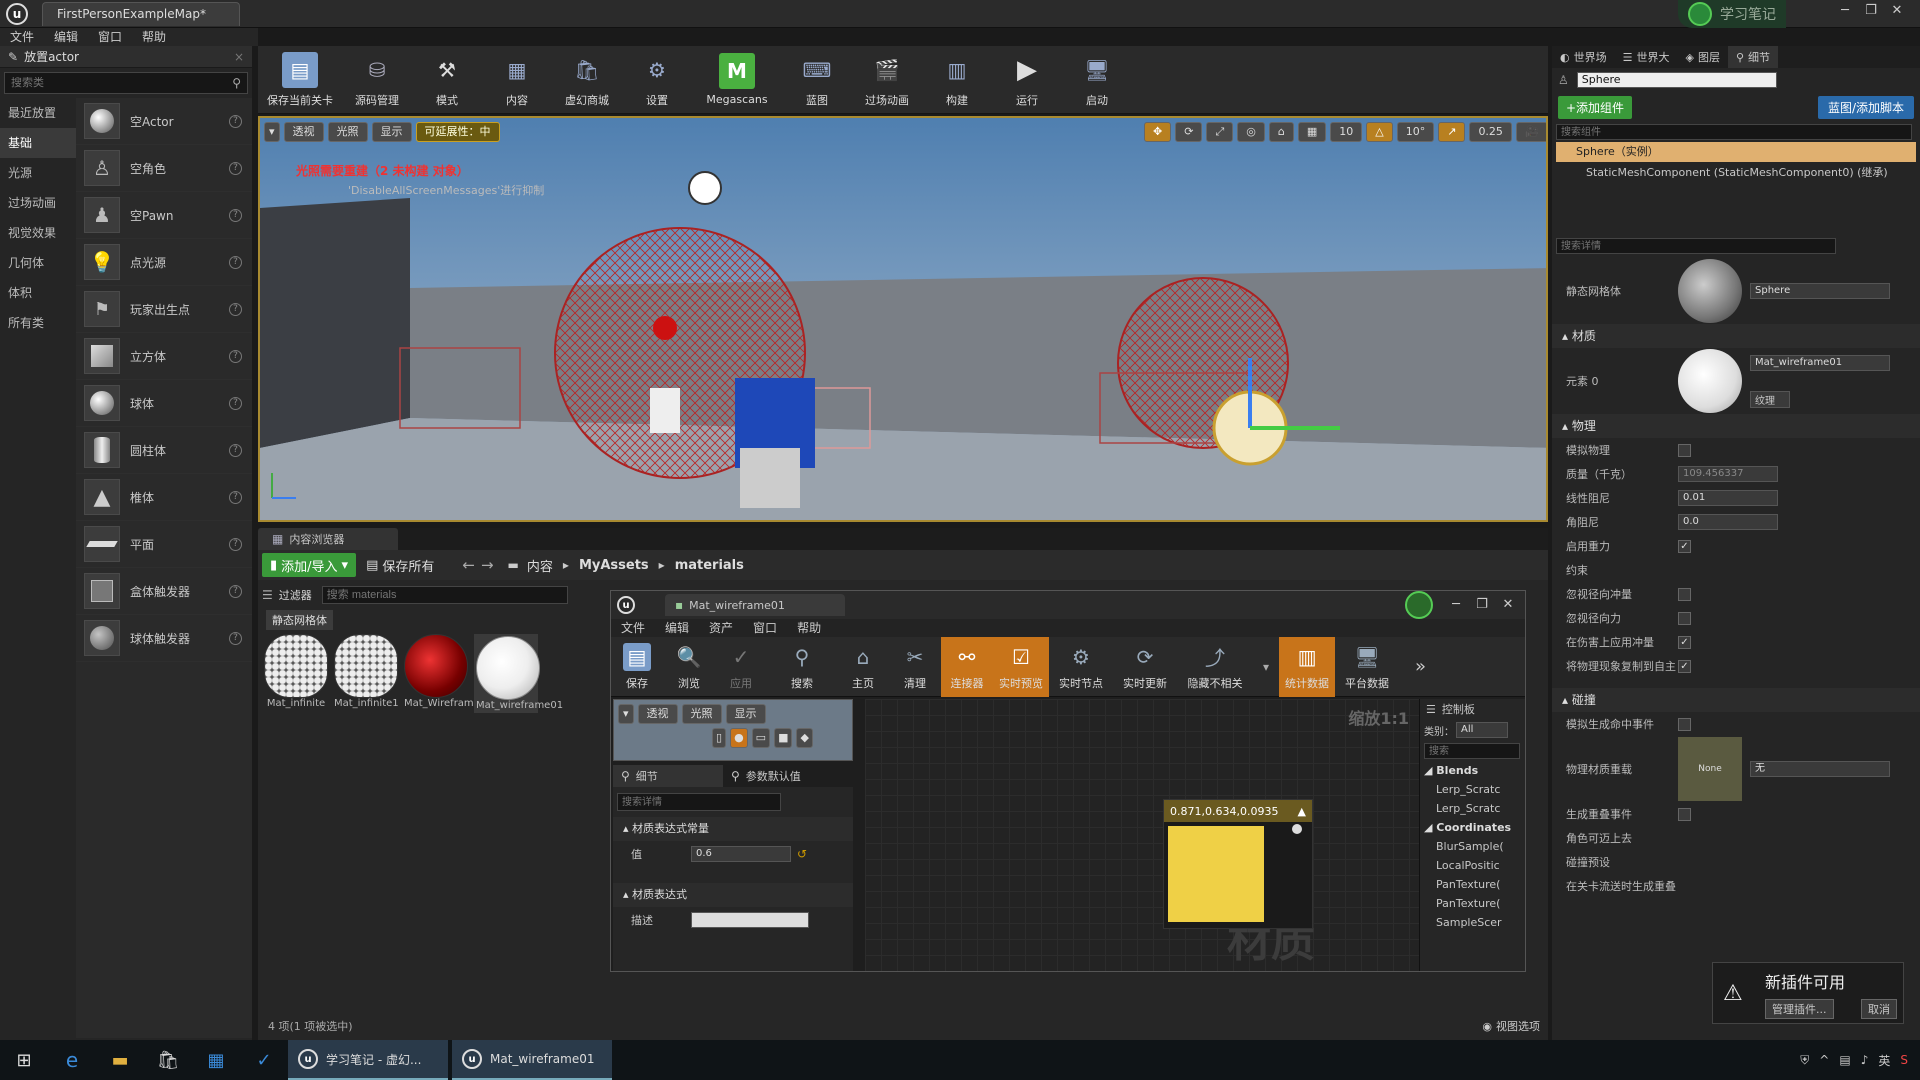 The height and width of the screenshot is (1080, 1920). Describe the element at coordinates (1820, 291) in the screenshot. I see `static-mesh-select: Sphere` at that location.